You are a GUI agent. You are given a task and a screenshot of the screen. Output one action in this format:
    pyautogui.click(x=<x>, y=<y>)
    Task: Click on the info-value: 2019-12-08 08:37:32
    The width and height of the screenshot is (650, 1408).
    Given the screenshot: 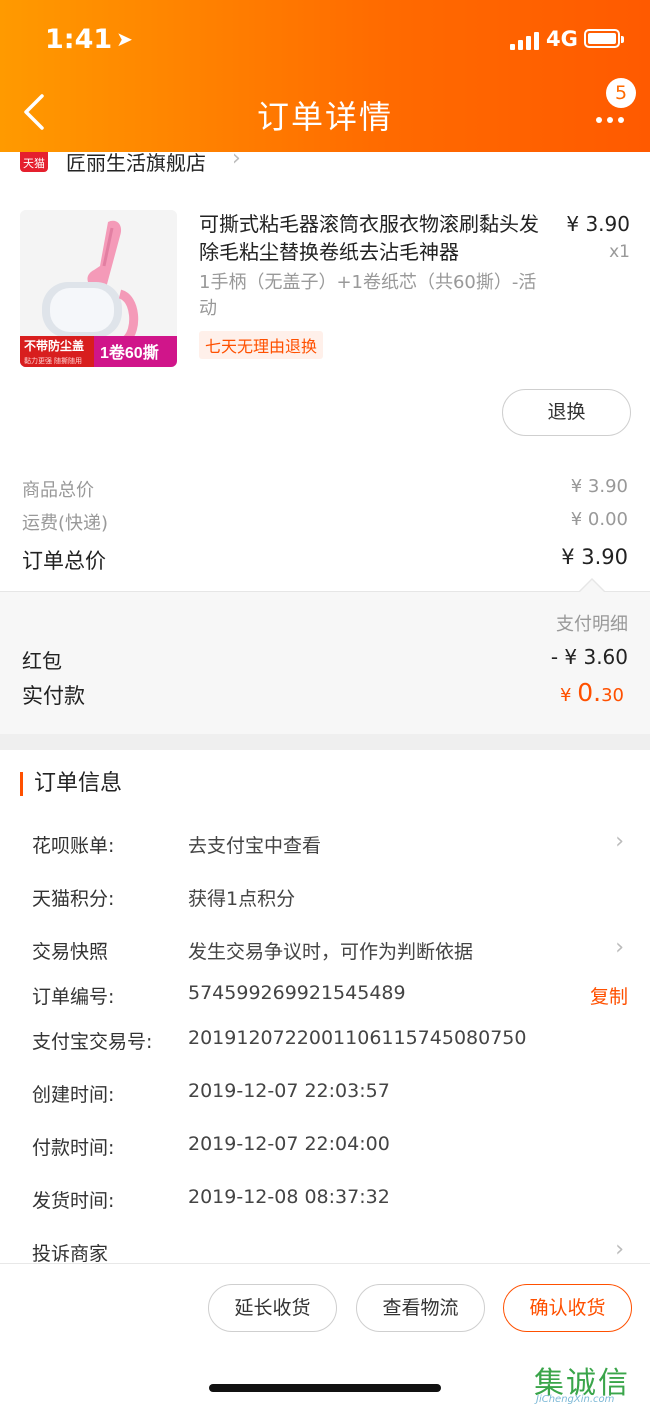 What is the action you would take?
    pyautogui.click(x=289, y=1197)
    